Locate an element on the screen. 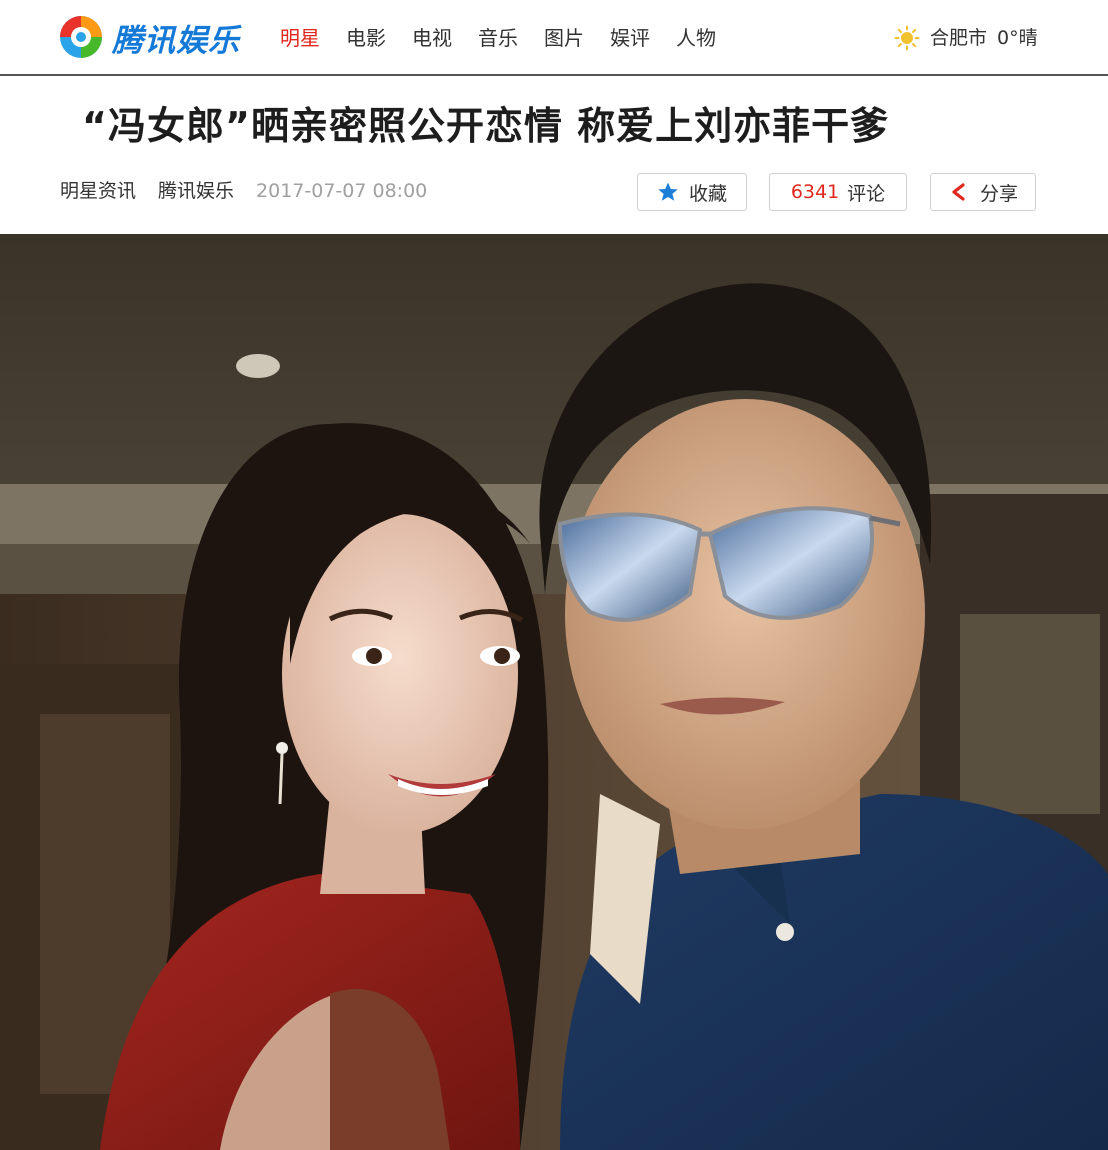  share-icon is located at coordinates (958, 192).